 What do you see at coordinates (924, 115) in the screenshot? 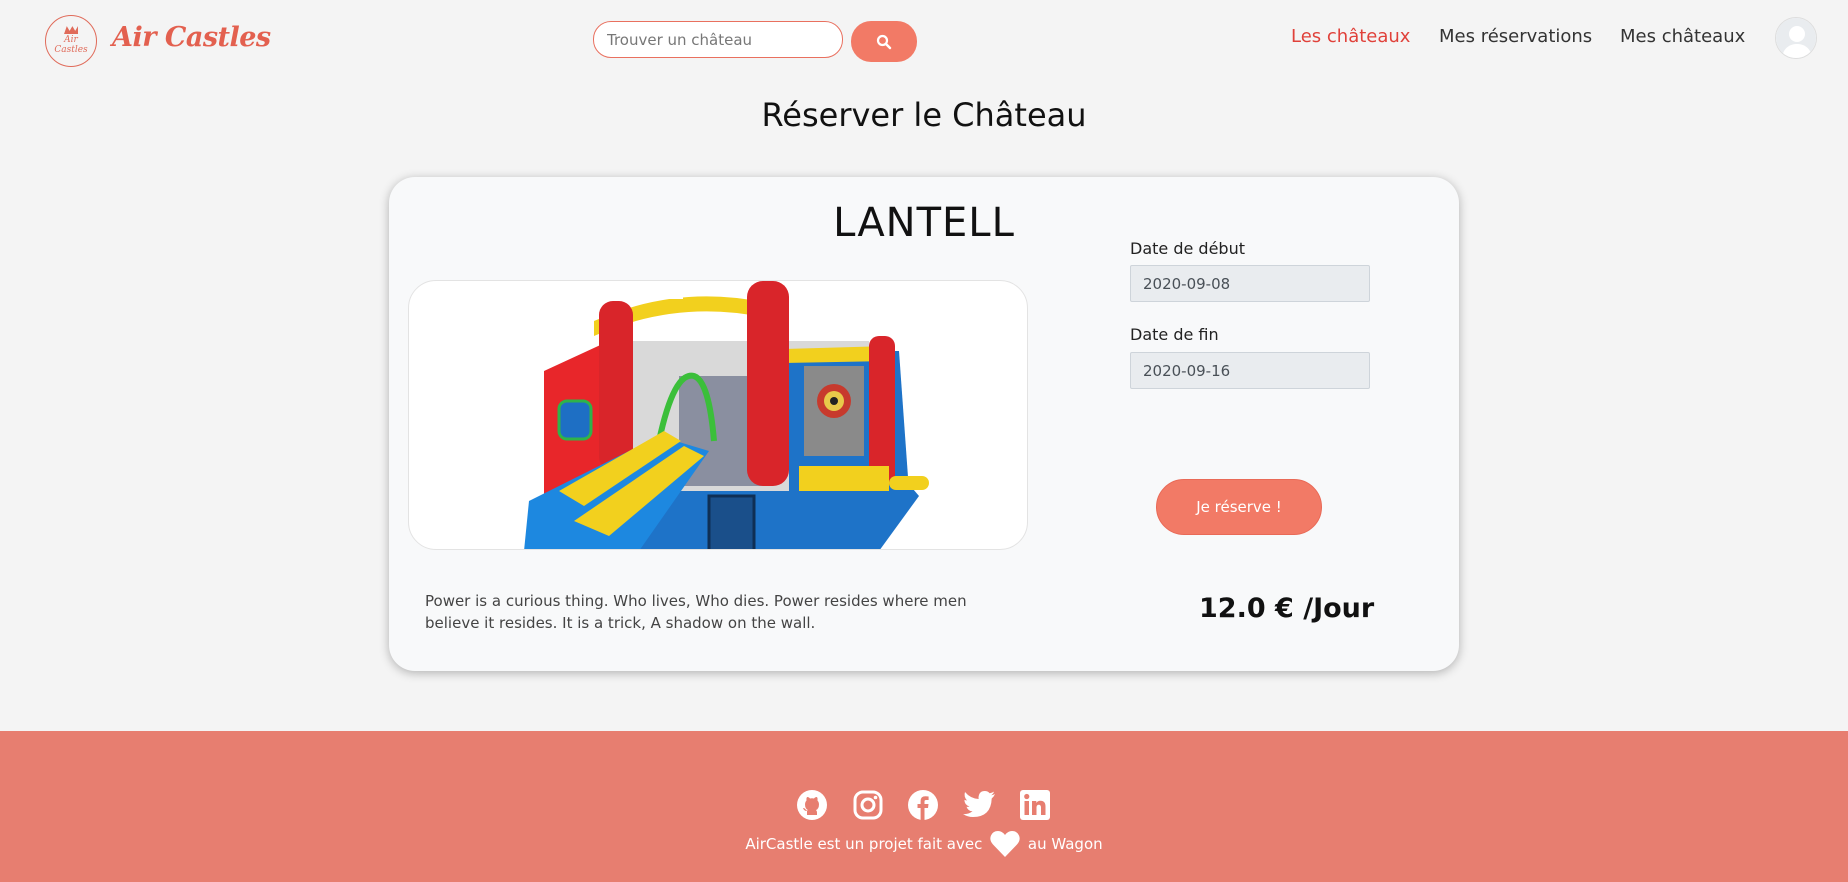
I see `page-title: Réserver le Château` at bounding box center [924, 115].